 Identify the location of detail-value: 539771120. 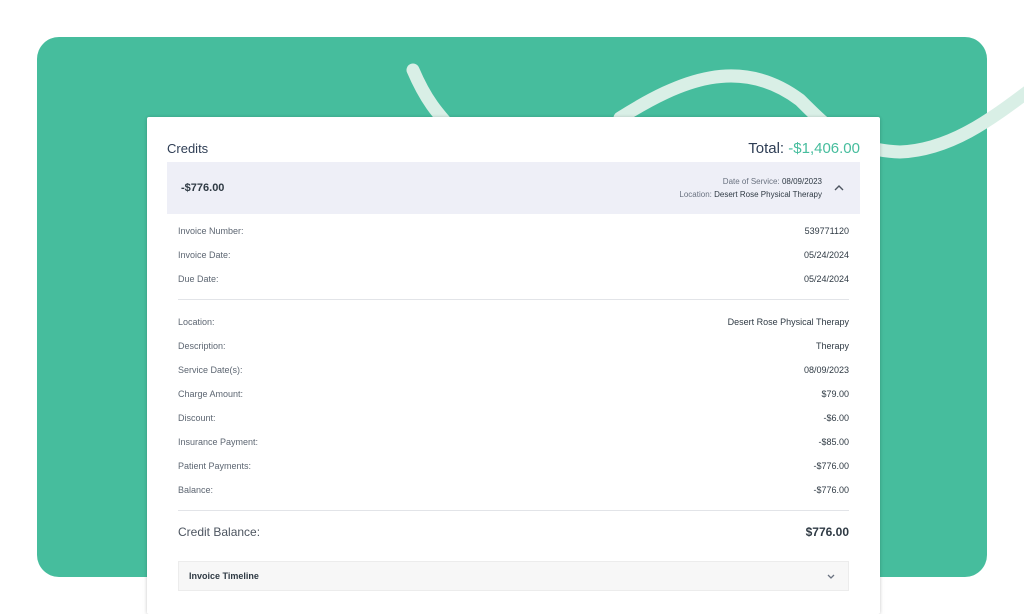
(826, 231).